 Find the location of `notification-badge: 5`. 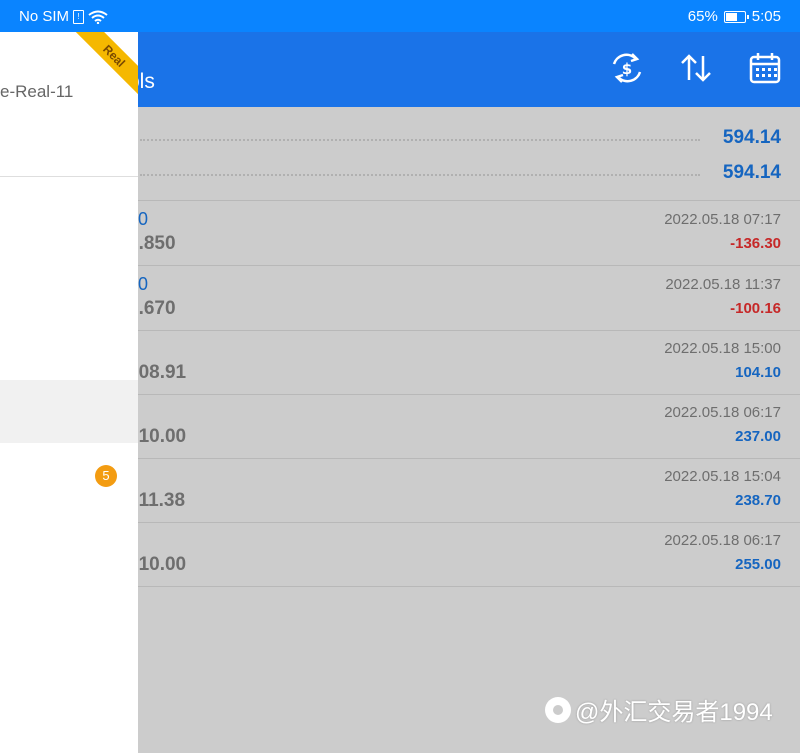

notification-badge: 5 is located at coordinates (106, 476).